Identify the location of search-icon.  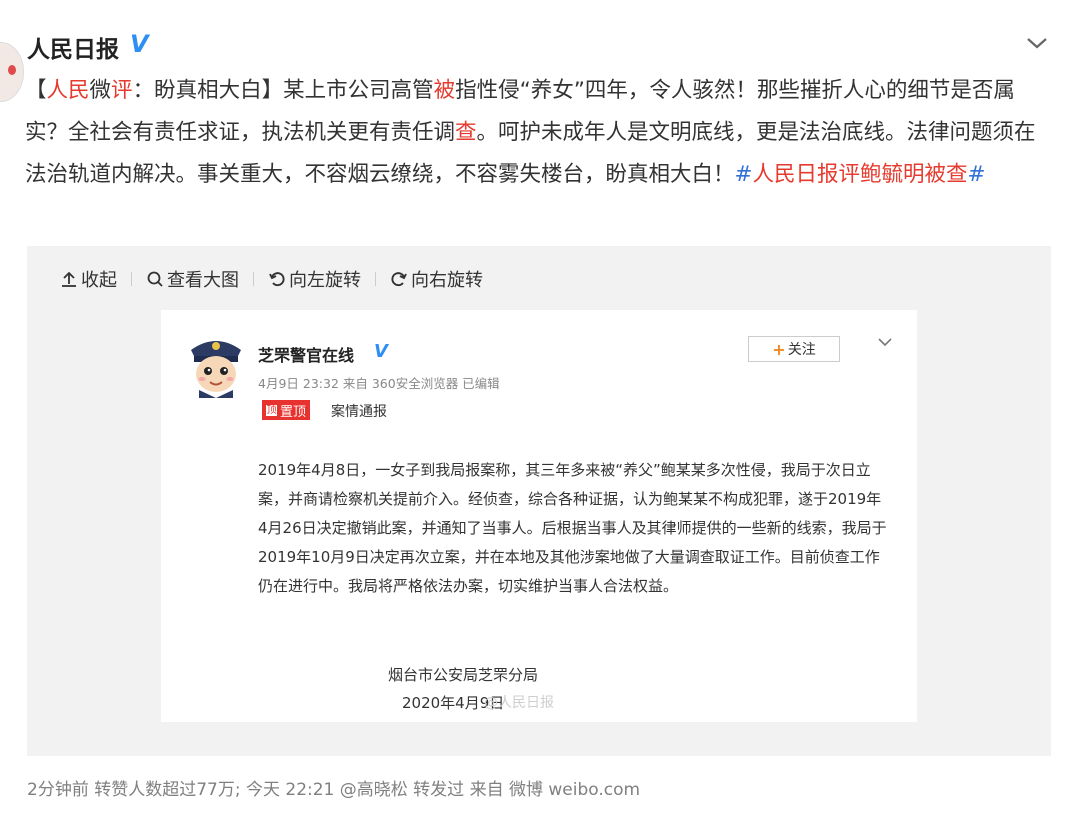
(155, 279).